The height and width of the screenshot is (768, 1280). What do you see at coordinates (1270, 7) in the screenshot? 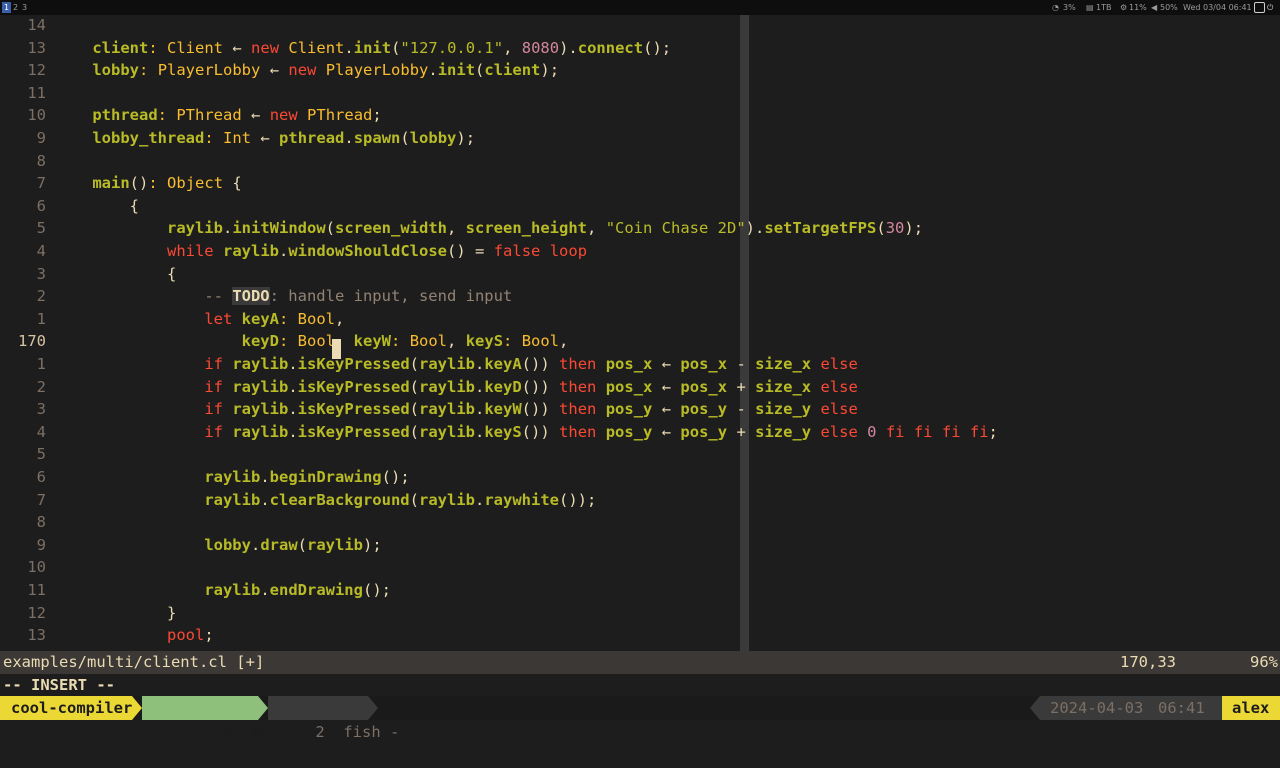
I see `power-icon: ⏻` at bounding box center [1270, 7].